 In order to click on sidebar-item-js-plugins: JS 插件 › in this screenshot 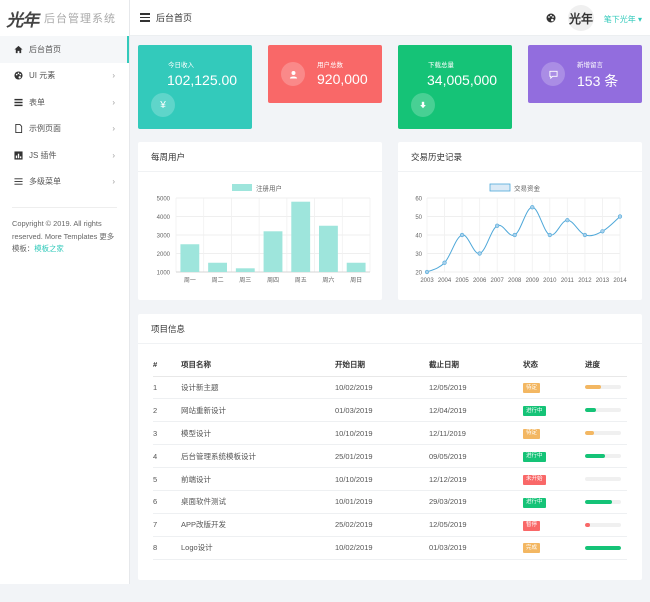, I will do `click(64, 155)`.